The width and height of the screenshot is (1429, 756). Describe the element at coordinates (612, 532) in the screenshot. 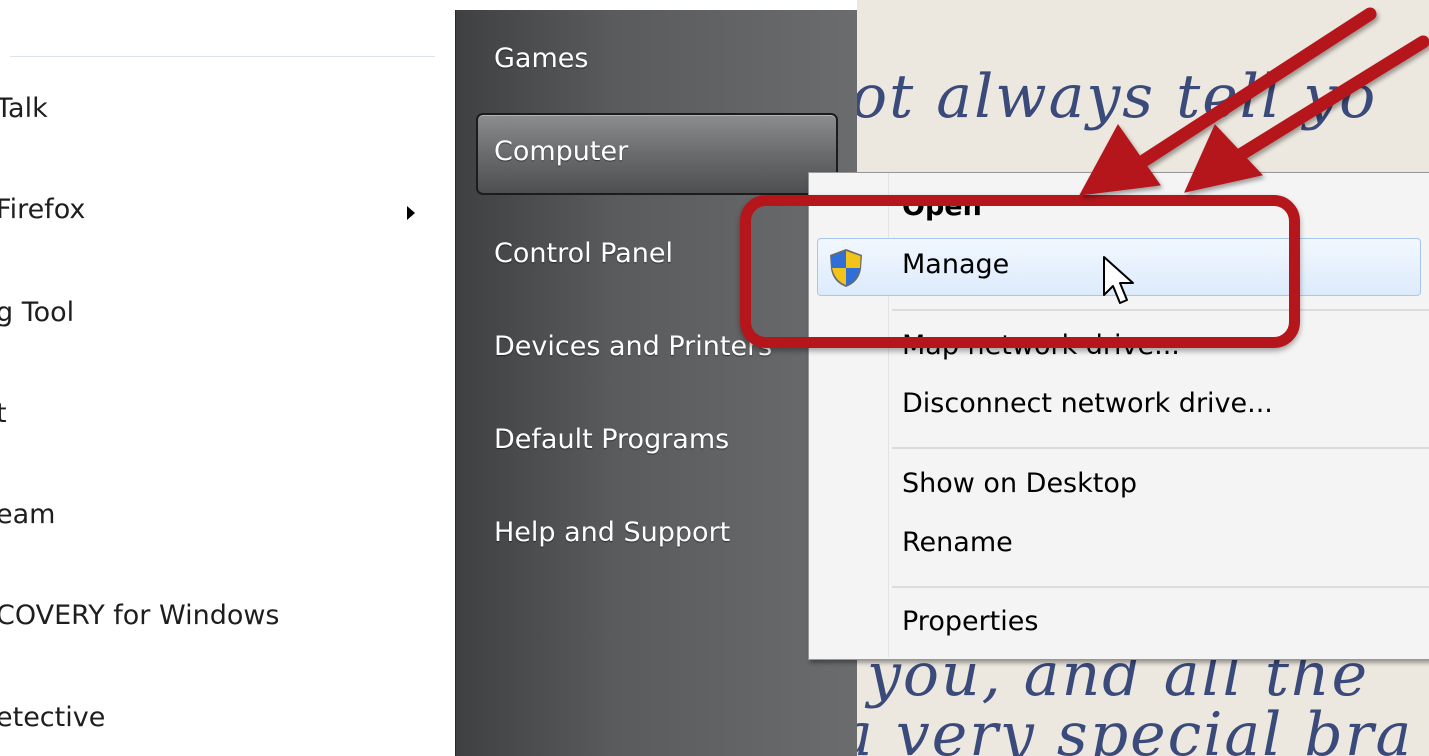

I see `start-item-help-support: Help and Support` at that location.